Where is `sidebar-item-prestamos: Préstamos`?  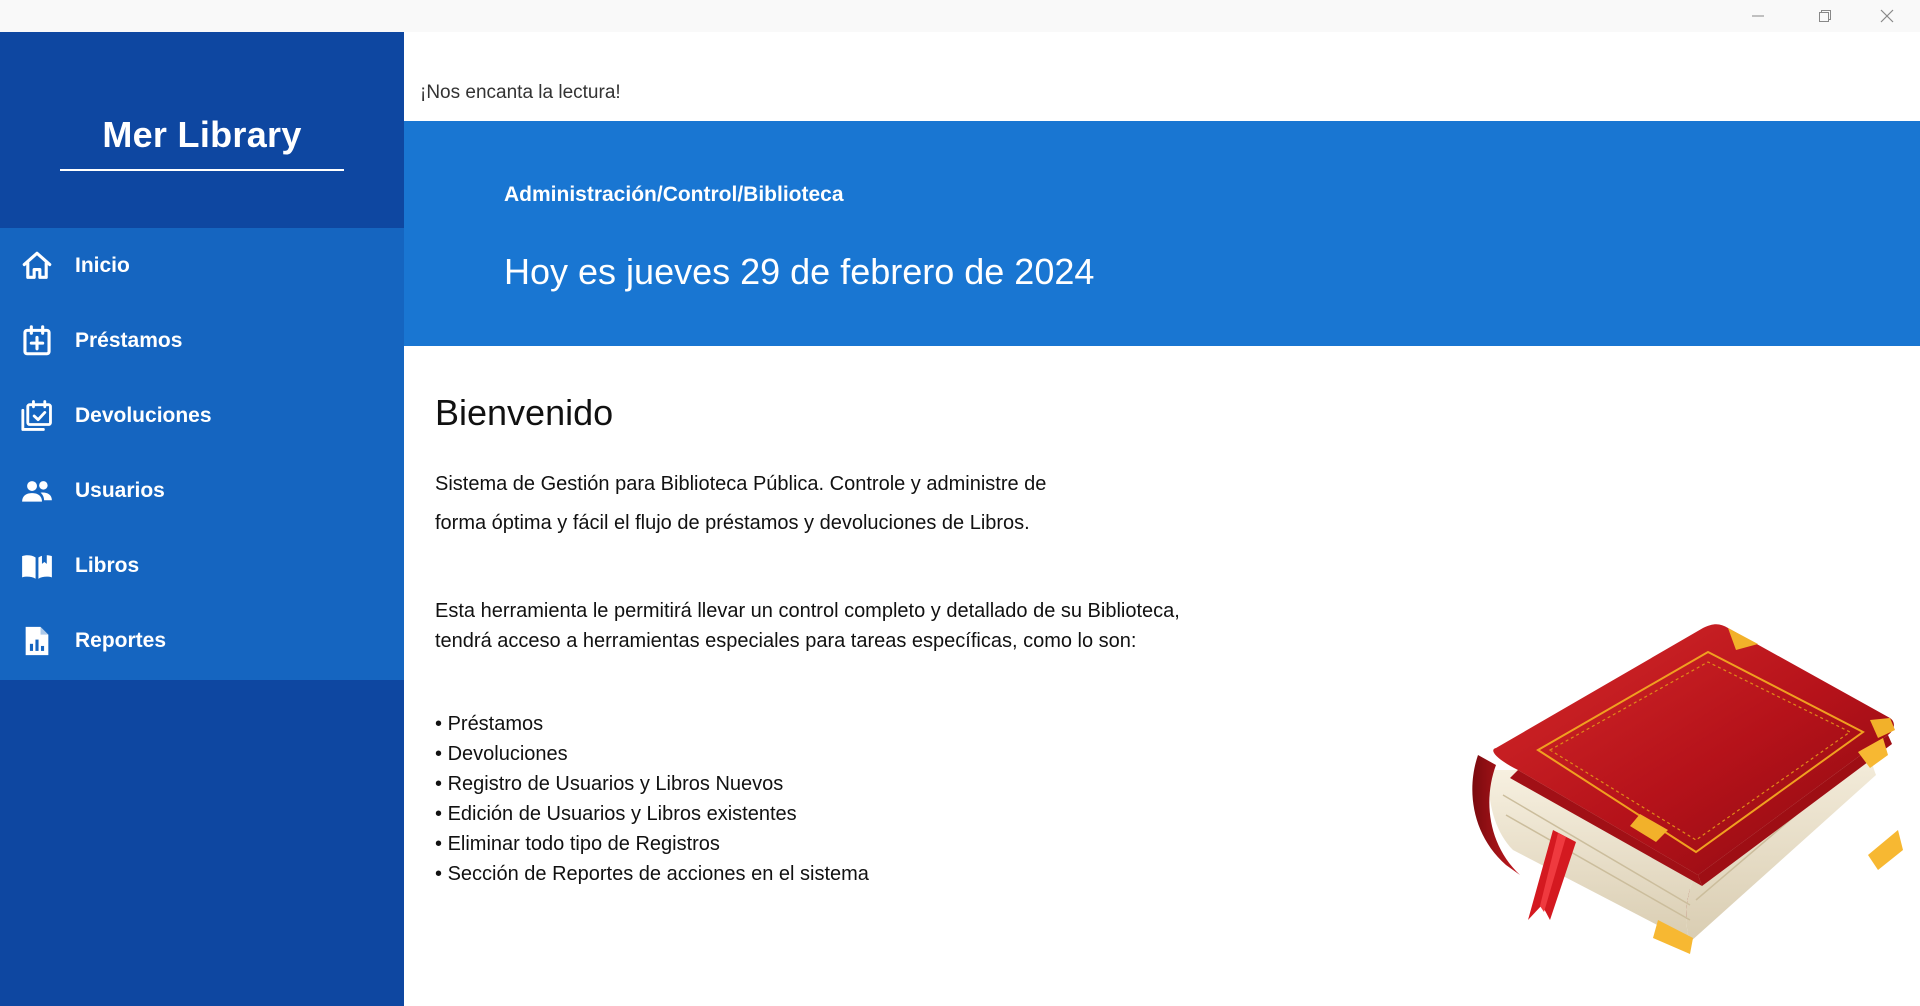
sidebar-item-prestamos: Préstamos is located at coordinates (202, 340).